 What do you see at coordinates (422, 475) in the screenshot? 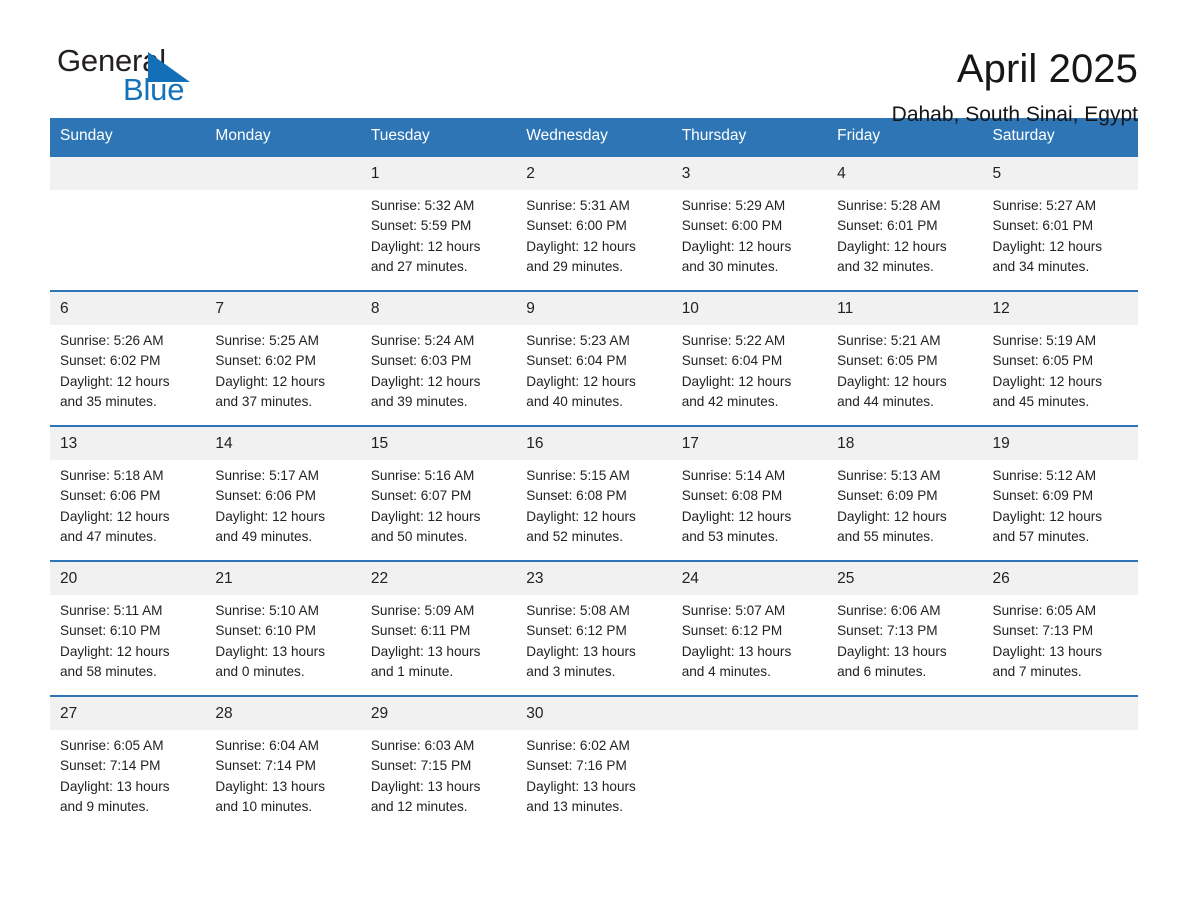
I see `sunrise-text: Sunrise: 5:16 AM` at bounding box center [422, 475].